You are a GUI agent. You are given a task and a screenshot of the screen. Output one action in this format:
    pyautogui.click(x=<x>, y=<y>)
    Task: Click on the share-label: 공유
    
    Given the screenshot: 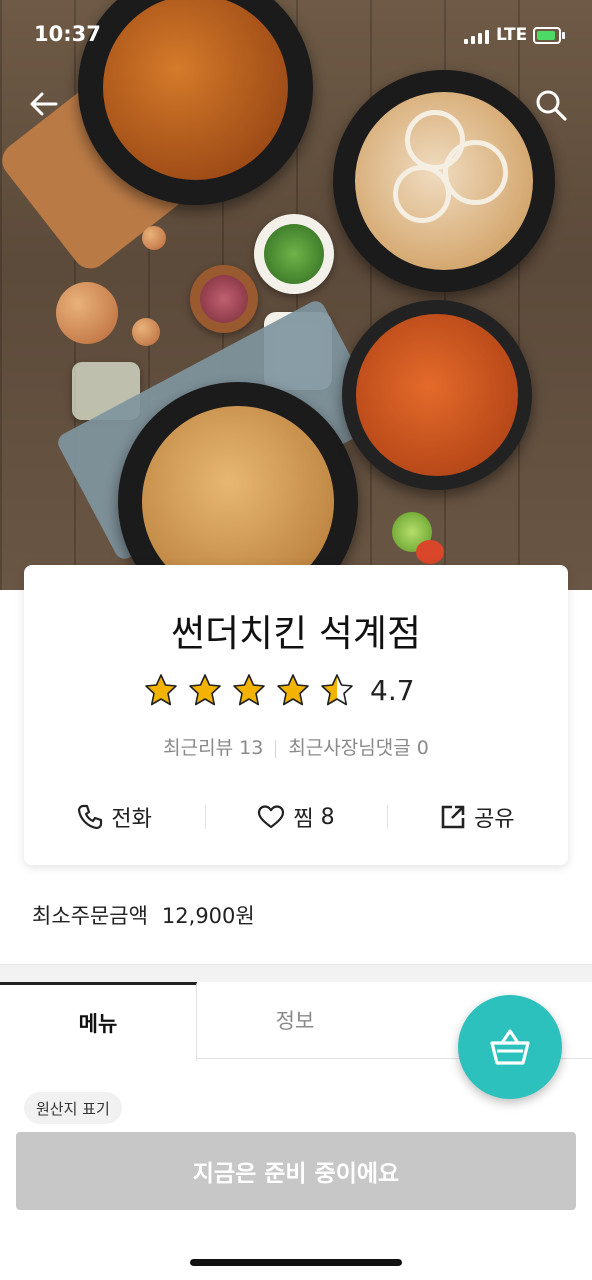 What is the action you would take?
    pyautogui.click(x=494, y=819)
    